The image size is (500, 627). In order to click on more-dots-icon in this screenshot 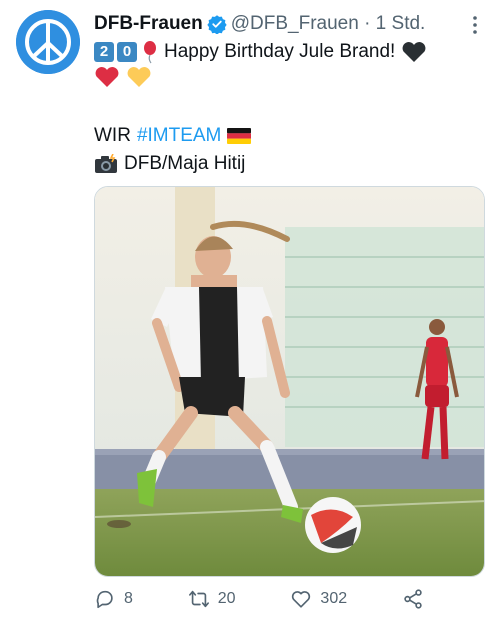, I will do `click(475, 25)`.